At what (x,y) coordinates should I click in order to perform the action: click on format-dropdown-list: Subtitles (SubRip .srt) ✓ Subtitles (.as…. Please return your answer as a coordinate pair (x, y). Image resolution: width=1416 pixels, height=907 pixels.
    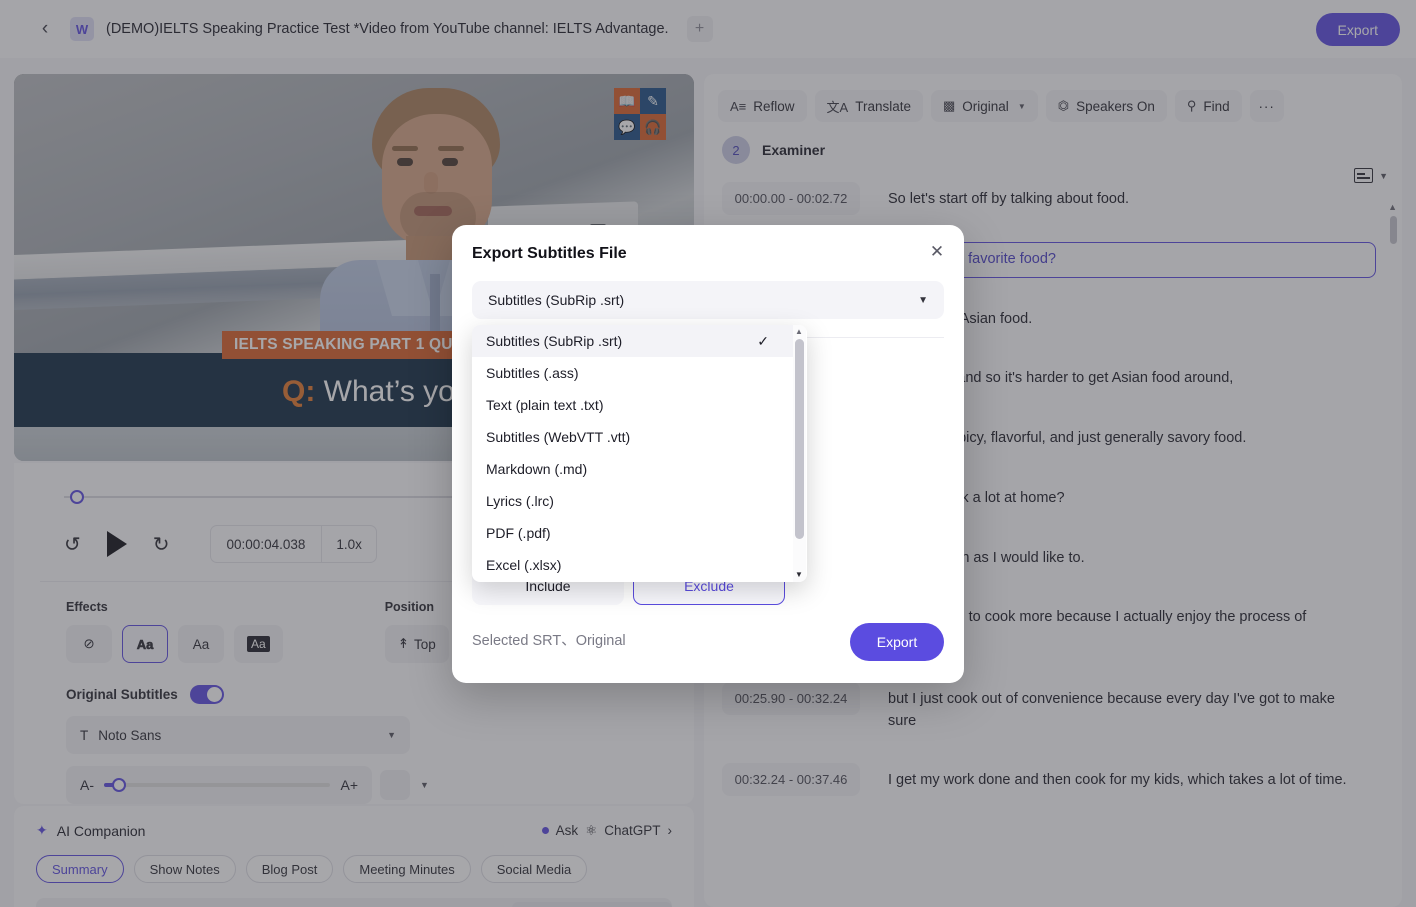
    Looking at the image, I should click on (639, 453).